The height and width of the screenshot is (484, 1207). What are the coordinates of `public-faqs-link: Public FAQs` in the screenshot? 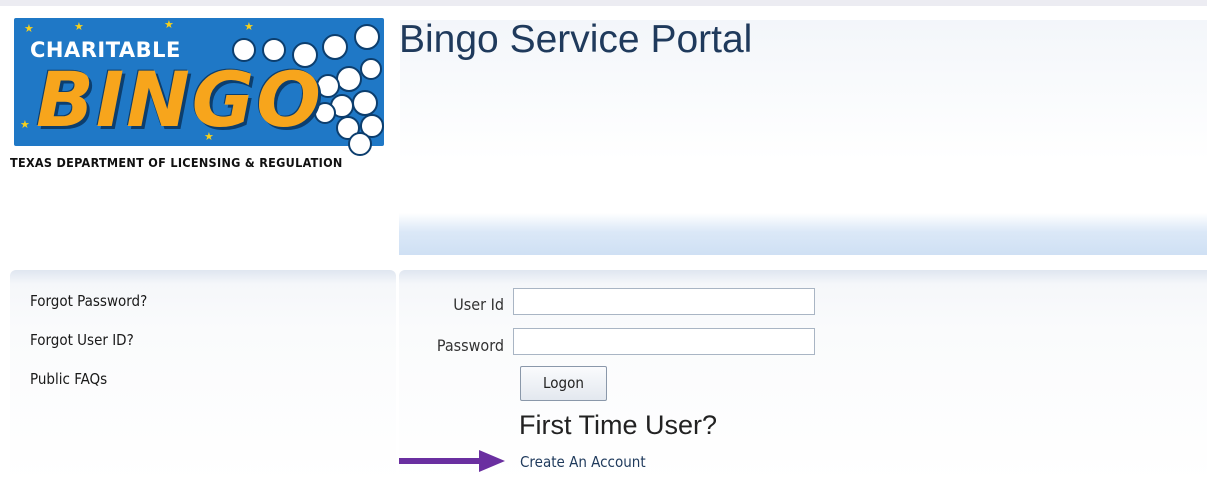 It's located at (68, 379).